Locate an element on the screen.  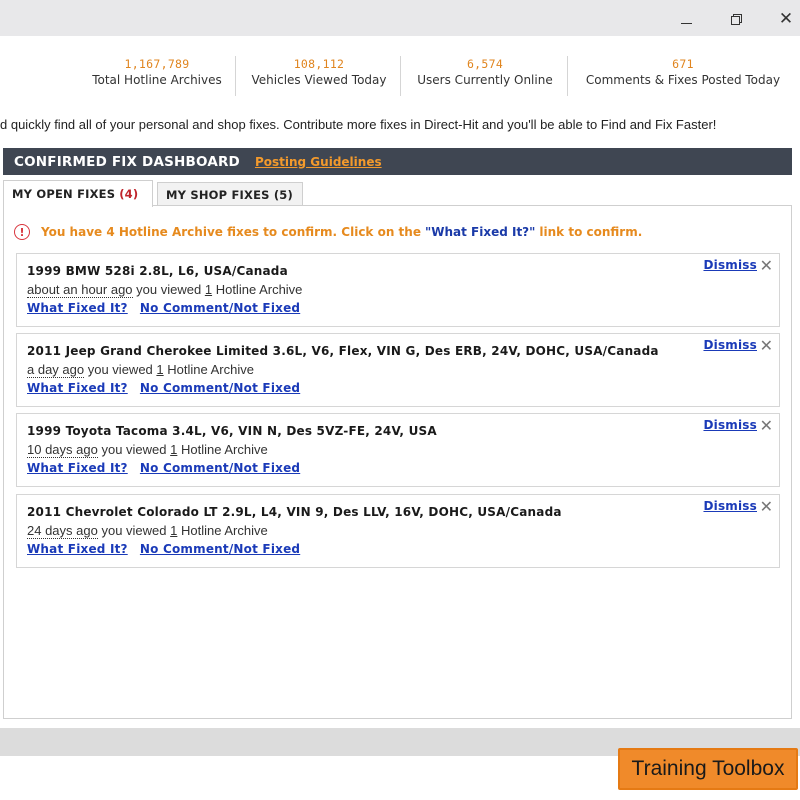
stat-comments-posted: 671 Comments & Fixes Posted Today is located at coordinates (683, 78).